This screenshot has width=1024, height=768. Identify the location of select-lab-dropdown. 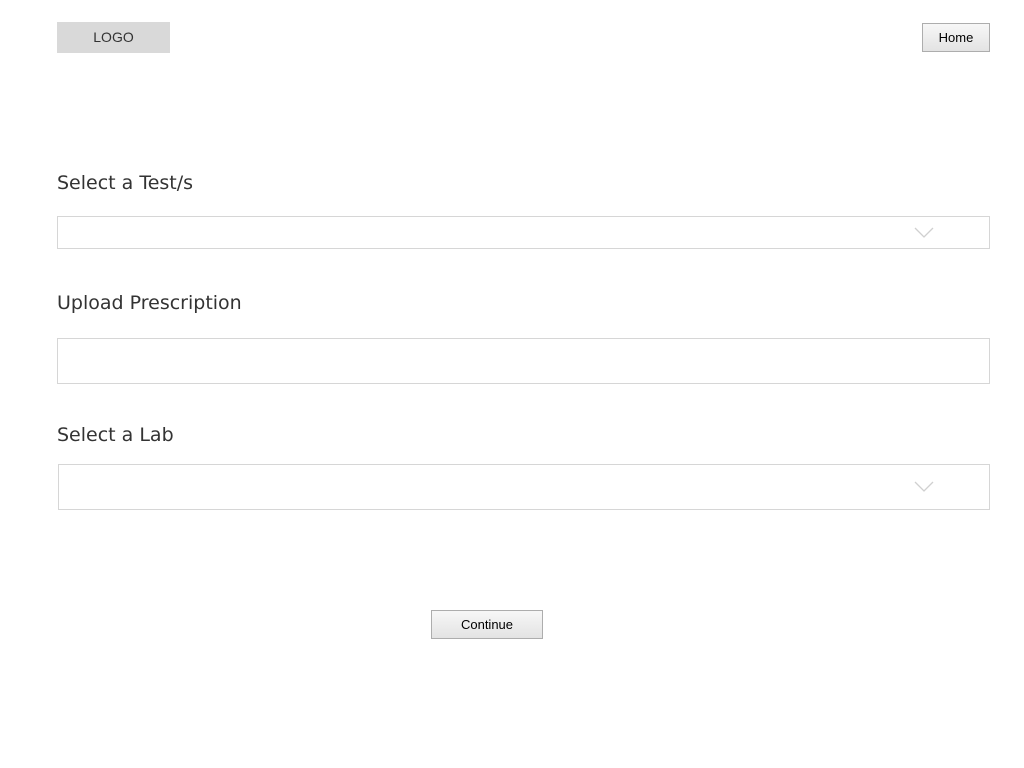
(524, 487).